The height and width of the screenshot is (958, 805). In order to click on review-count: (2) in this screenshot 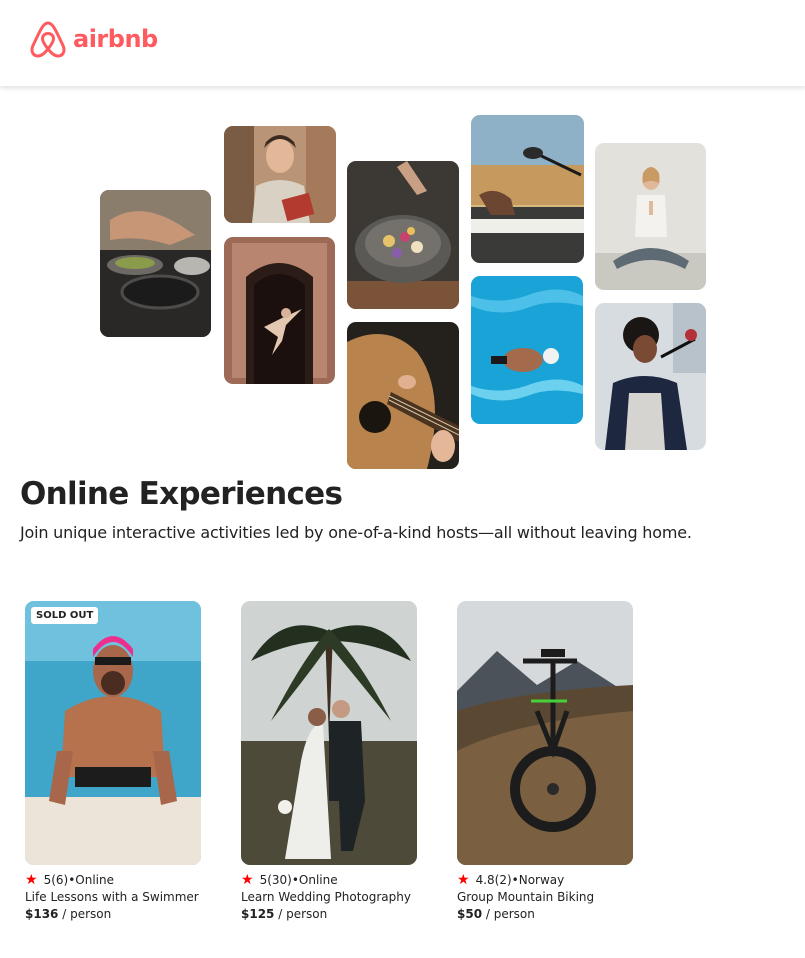, I will do `click(503, 880)`.